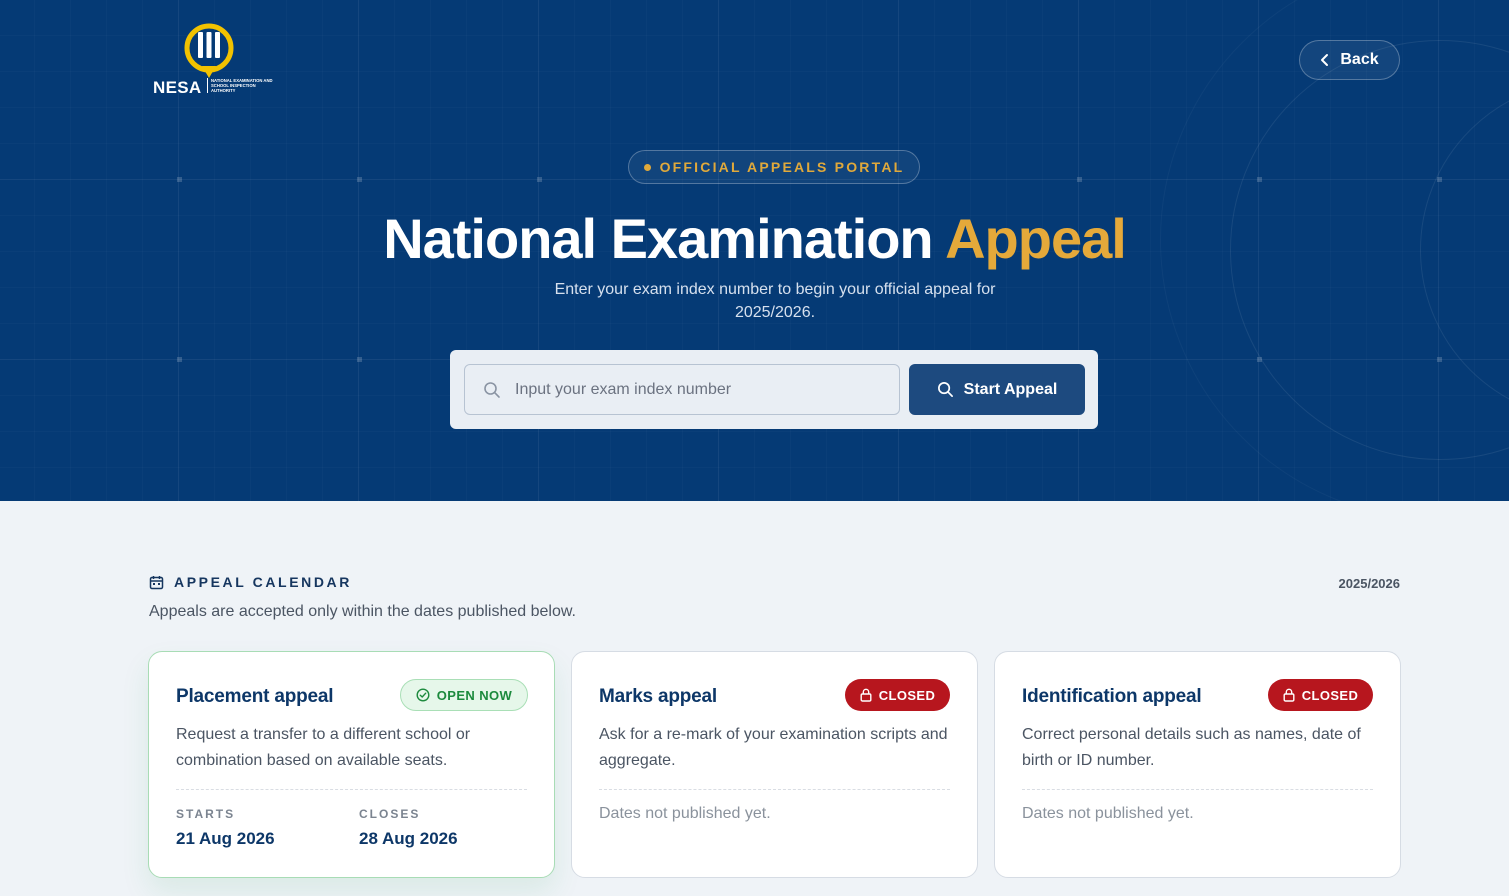 This screenshot has height=896, width=1509. Describe the element at coordinates (225, 838) in the screenshot. I see `starts-date: 21 Aug 2026` at that location.